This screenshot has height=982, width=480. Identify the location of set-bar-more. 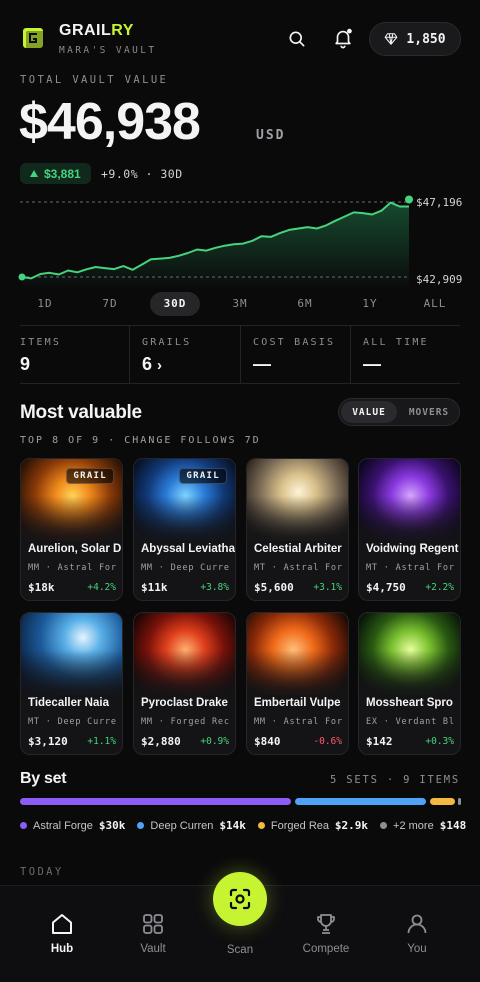
(459, 801).